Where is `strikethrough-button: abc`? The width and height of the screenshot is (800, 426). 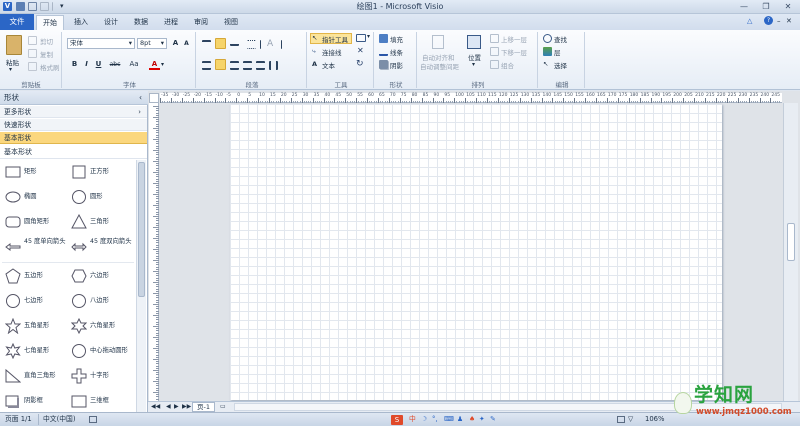
strikethrough-button: abc is located at coordinates (115, 64).